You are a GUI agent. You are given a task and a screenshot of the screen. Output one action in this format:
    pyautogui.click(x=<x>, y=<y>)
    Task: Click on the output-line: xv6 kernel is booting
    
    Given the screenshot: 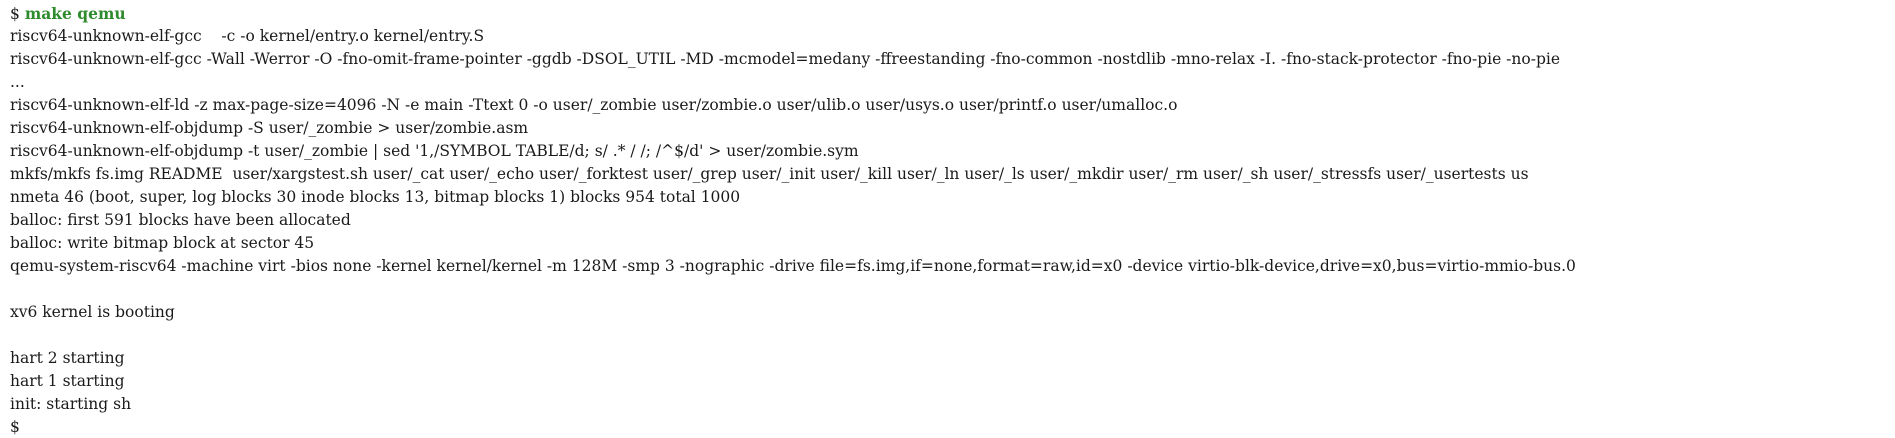 What is the action you would take?
    pyautogui.click(x=92, y=312)
    